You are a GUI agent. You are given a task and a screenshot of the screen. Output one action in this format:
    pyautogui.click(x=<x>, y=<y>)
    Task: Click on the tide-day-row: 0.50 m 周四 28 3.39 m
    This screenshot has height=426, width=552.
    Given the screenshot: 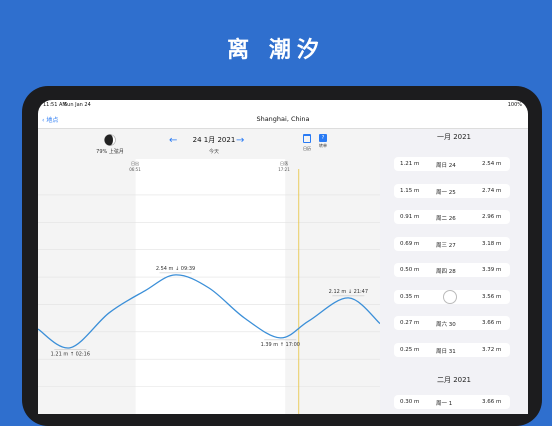 What is the action you would take?
    pyautogui.click(x=454, y=270)
    